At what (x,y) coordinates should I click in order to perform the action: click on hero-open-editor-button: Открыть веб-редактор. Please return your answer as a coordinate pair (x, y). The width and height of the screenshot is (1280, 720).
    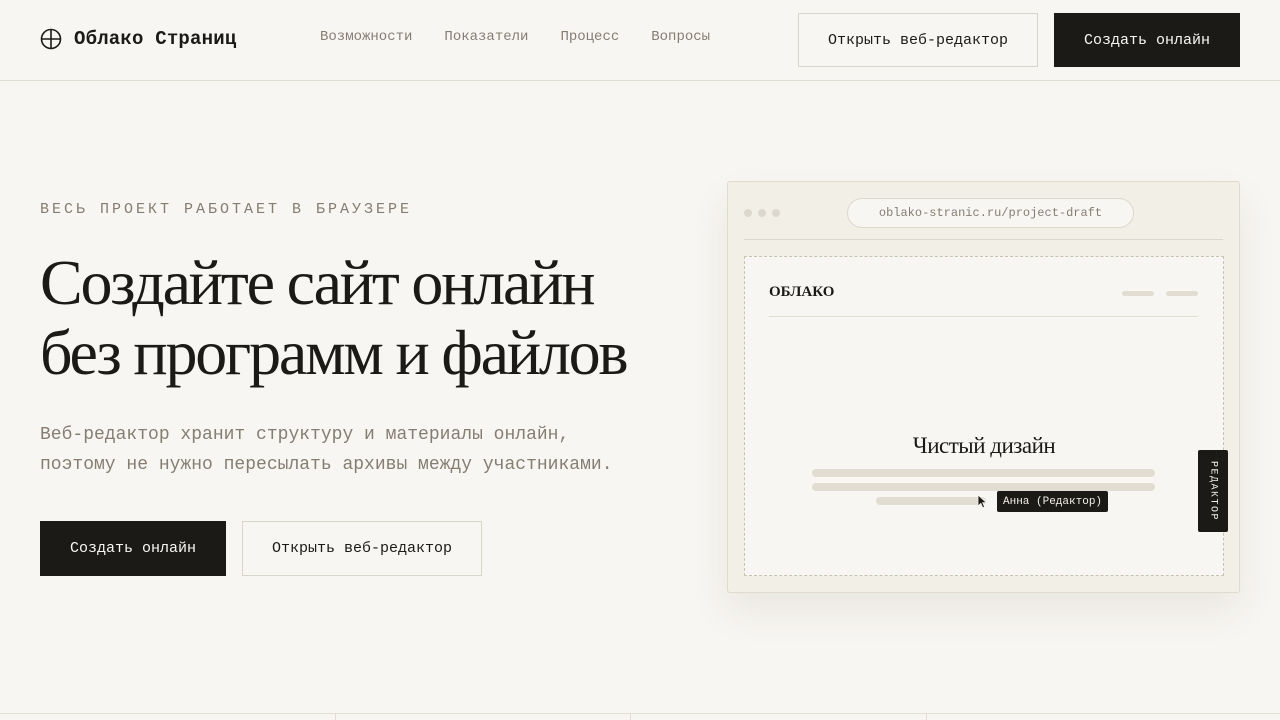
    Looking at the image, I should click on (362, 548).